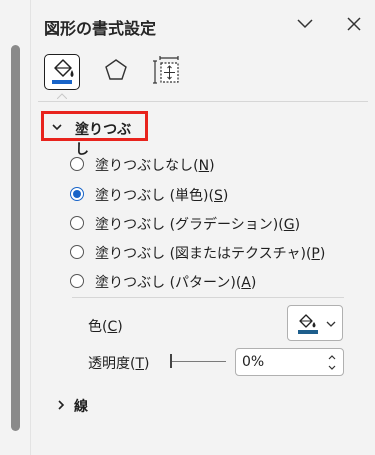 This screenshot has height=455, width=375. Describe the element at coordinates (62, 96) in the screenshot. I see `active-tab-pointer` at that location.